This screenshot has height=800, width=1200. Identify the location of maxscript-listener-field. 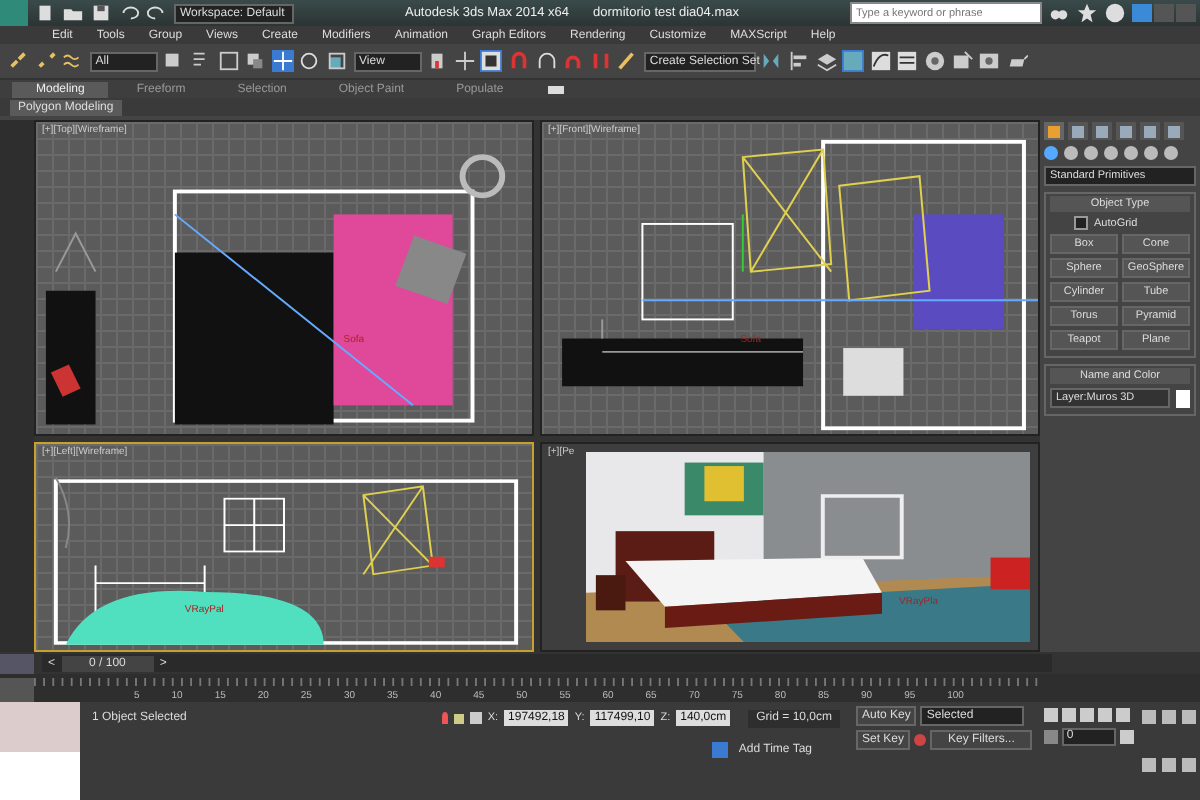
(40, 726).